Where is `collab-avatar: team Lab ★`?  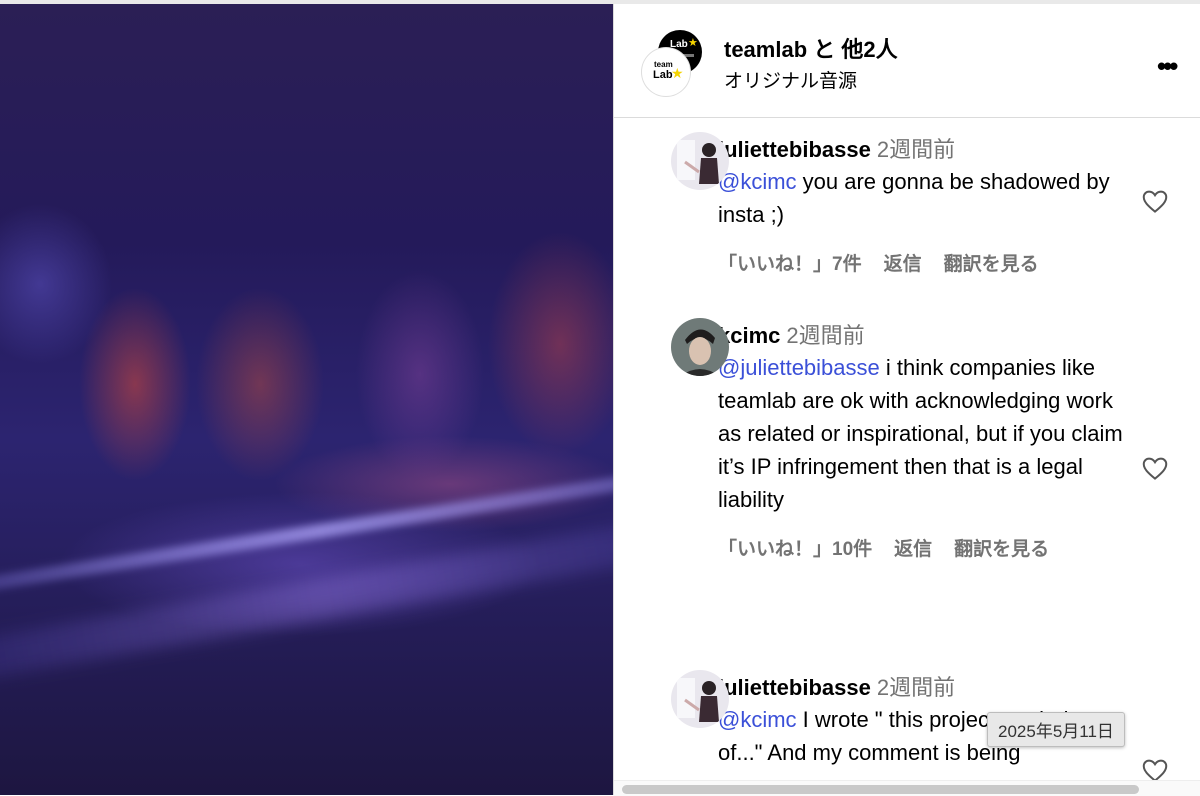
collab-avatar: team Lab ★ is located at coordinates (666, 72).